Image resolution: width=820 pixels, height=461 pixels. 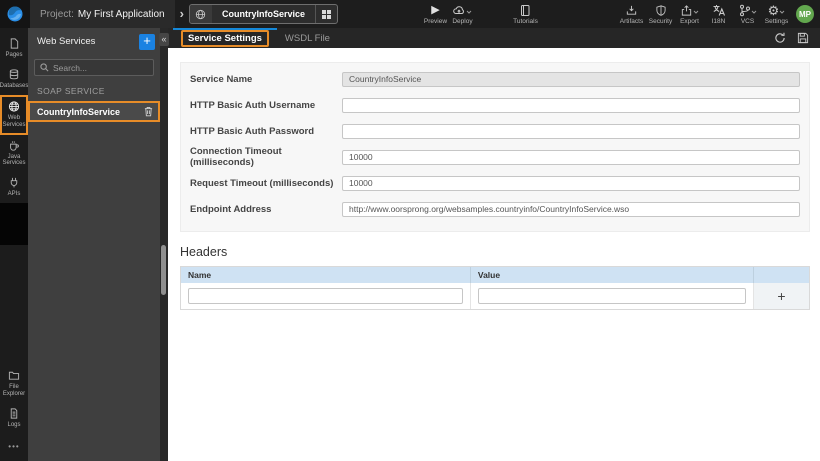 What do you see at coordinates (525, 10) in the screenshot?
I see `book-icon` at bounding box center [525, 10].